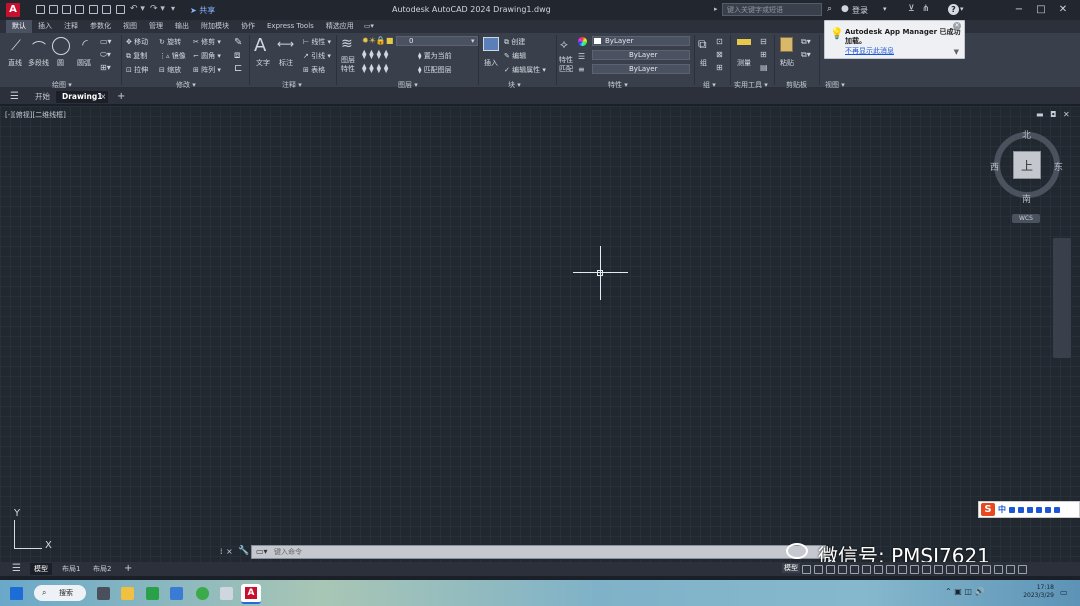 The width and height of the screenshot is (1080, 606). I want to click on match-properties-button: 特性匹配, so click(566, 65).